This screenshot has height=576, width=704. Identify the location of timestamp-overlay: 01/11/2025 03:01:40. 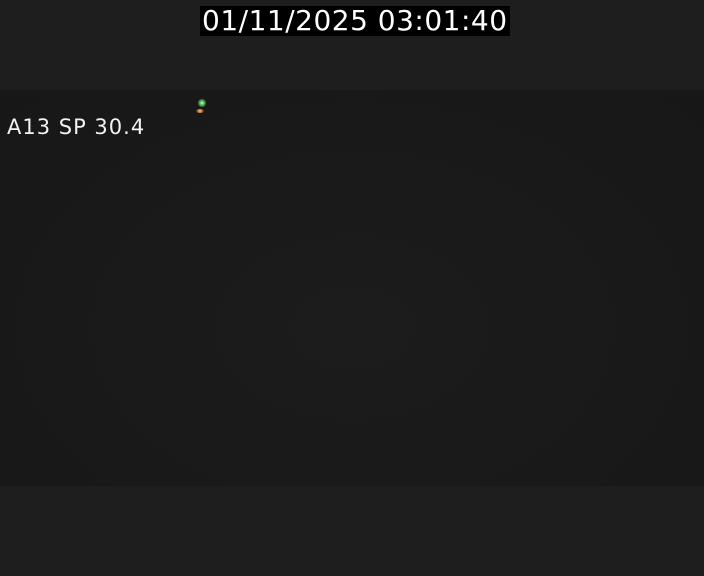
(355, 20).